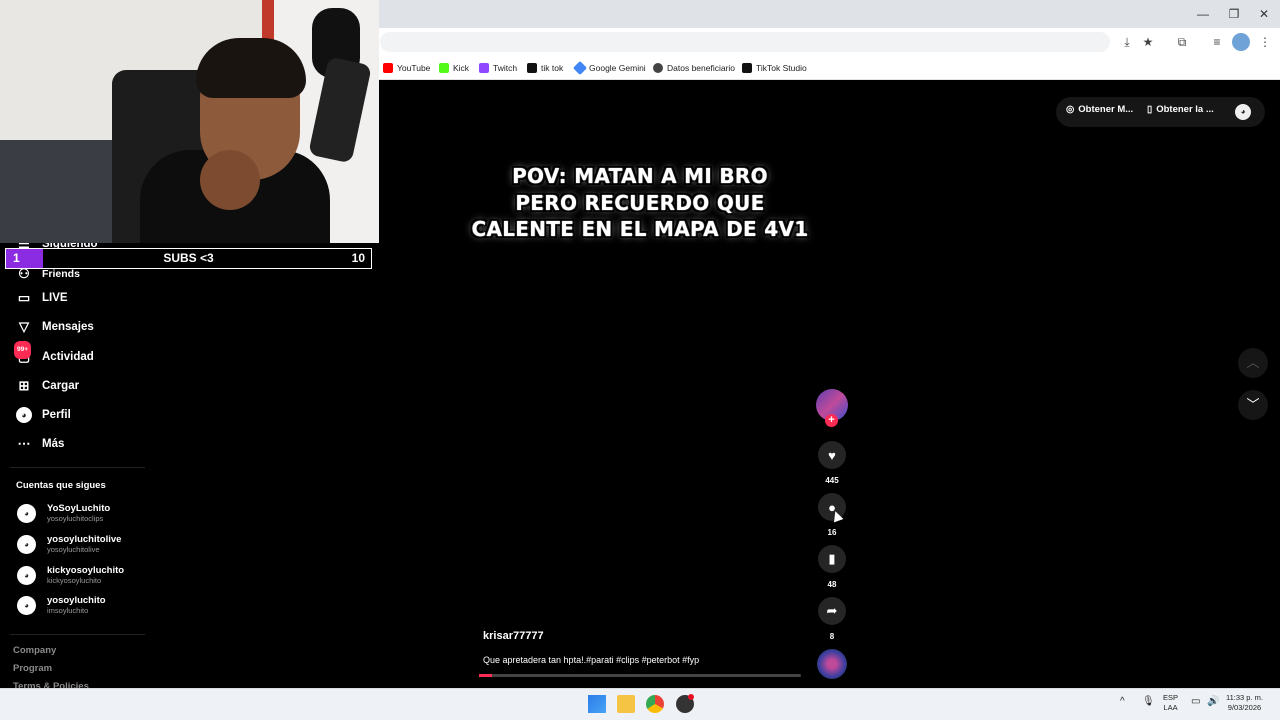 This screenshot has height=720, width=1280. What do you see at coordinates (1264, 14) in the screenshot?
I see `close-button: ✕` at bounding box center [1264, 14].